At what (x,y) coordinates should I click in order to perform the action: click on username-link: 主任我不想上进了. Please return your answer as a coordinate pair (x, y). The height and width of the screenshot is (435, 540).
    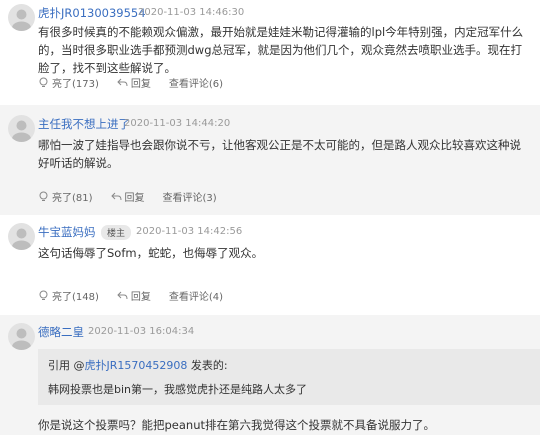
    Looking at the image, I should click on (84, 124).